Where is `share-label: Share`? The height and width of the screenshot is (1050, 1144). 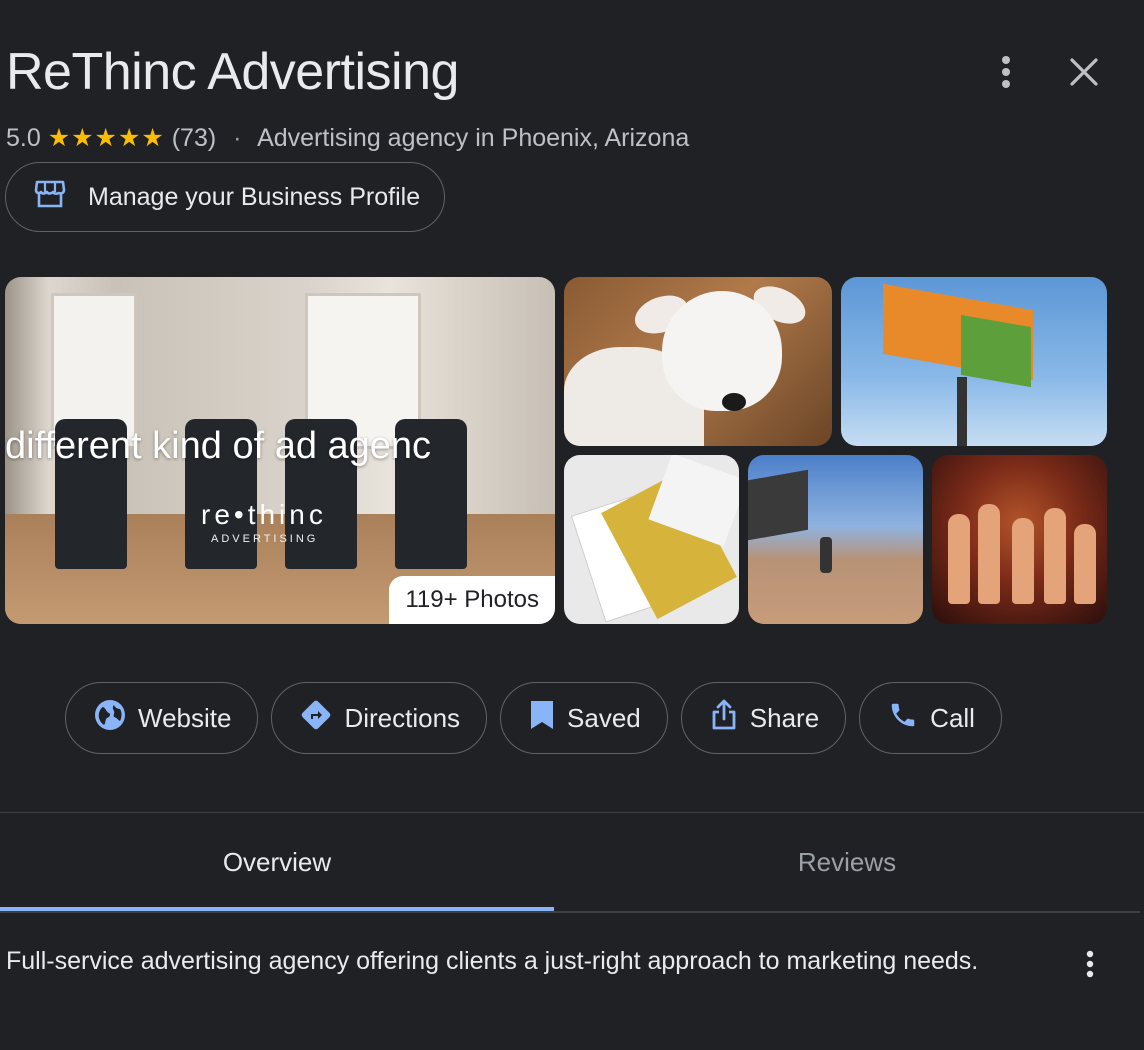 share-label: Share is located at coordinates (784, 717).